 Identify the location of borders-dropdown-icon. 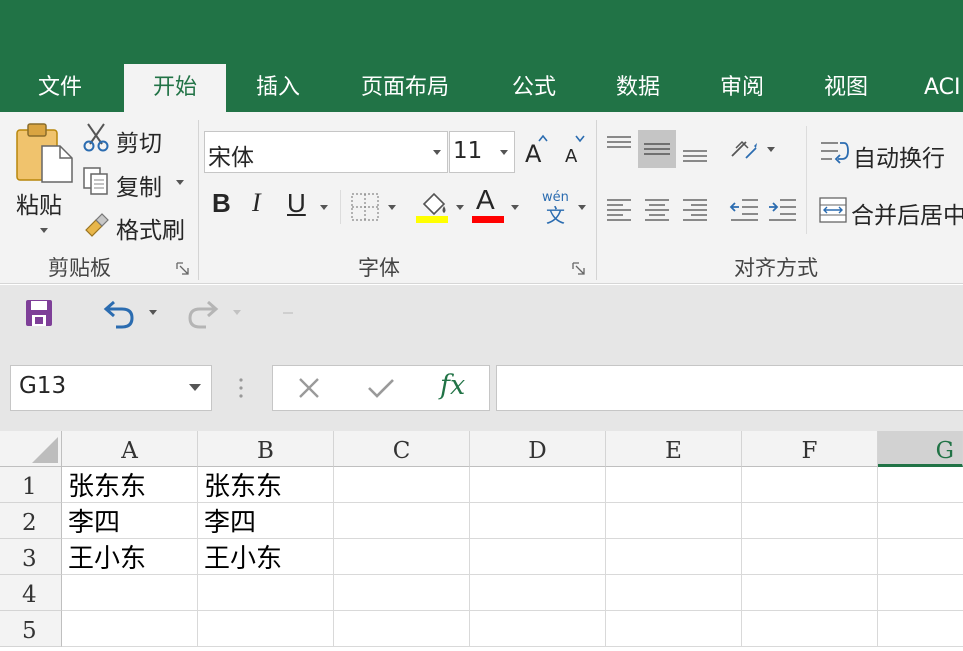
(392, 207).